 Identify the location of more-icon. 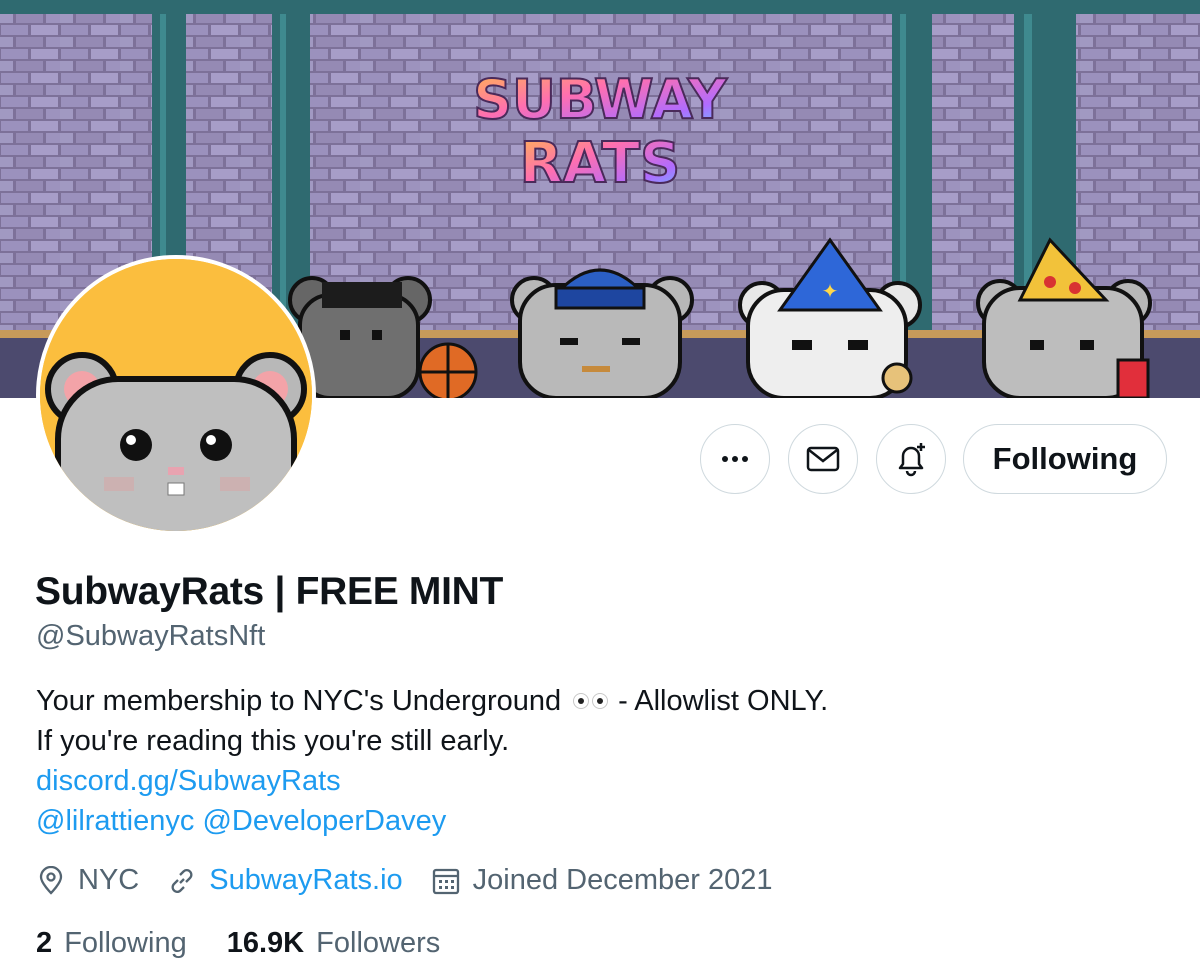
(735, 459).